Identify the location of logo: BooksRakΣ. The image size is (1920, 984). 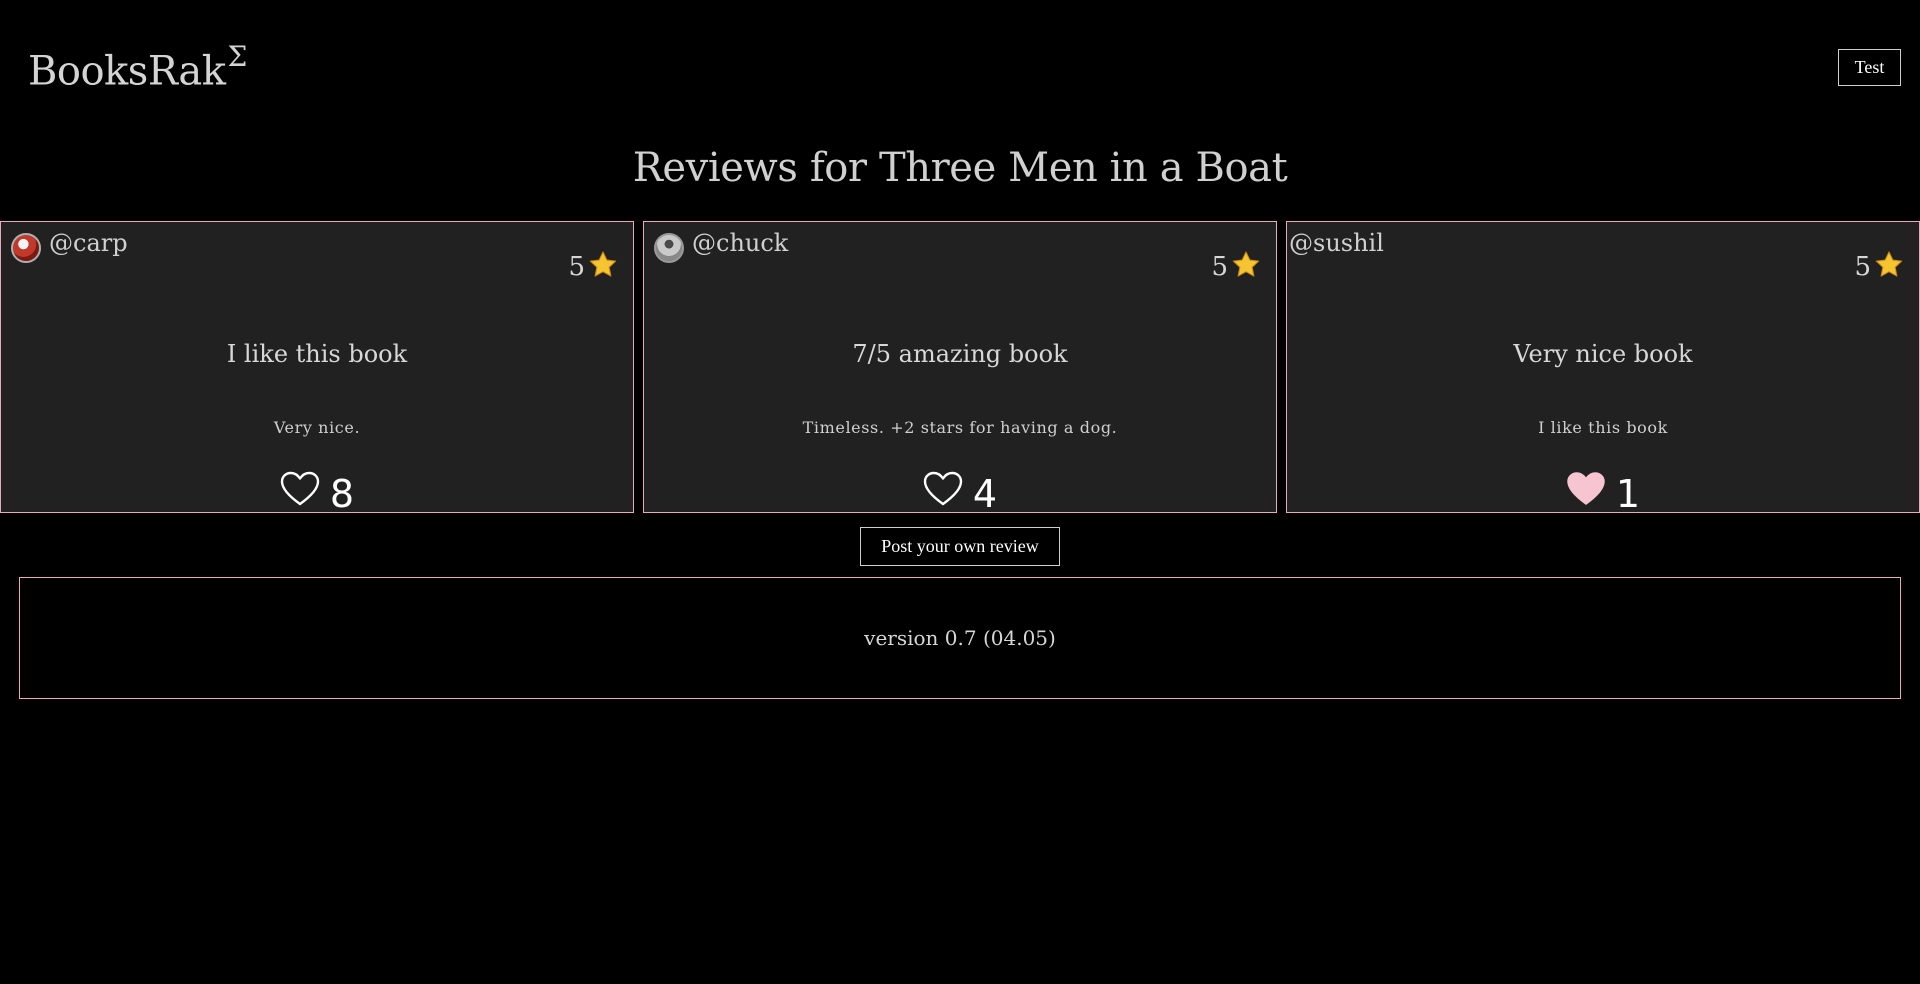
(137, 67).